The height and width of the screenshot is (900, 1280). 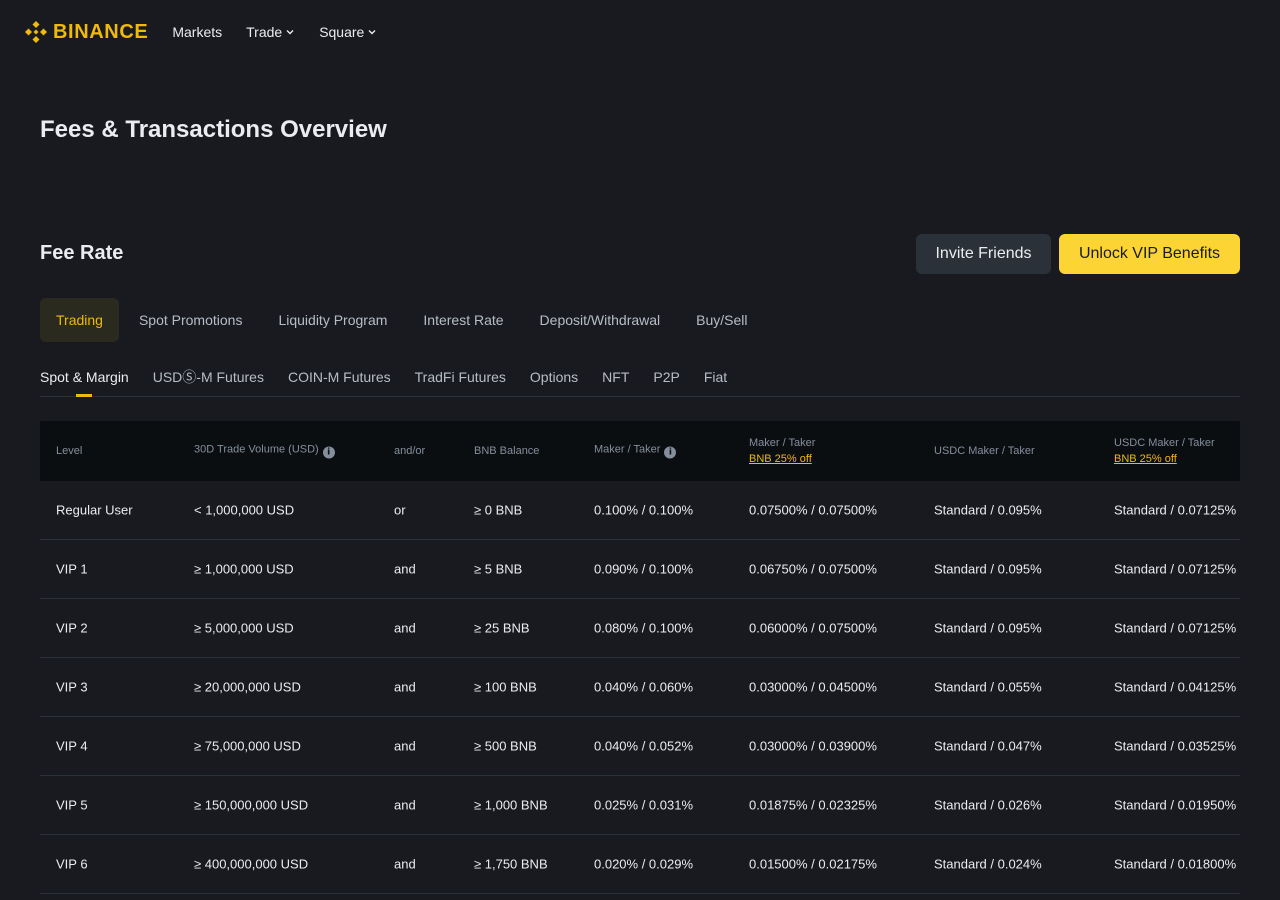 I want to click on table-cell: ≥ 5,000,000 USD, so click(x=244, y=628).